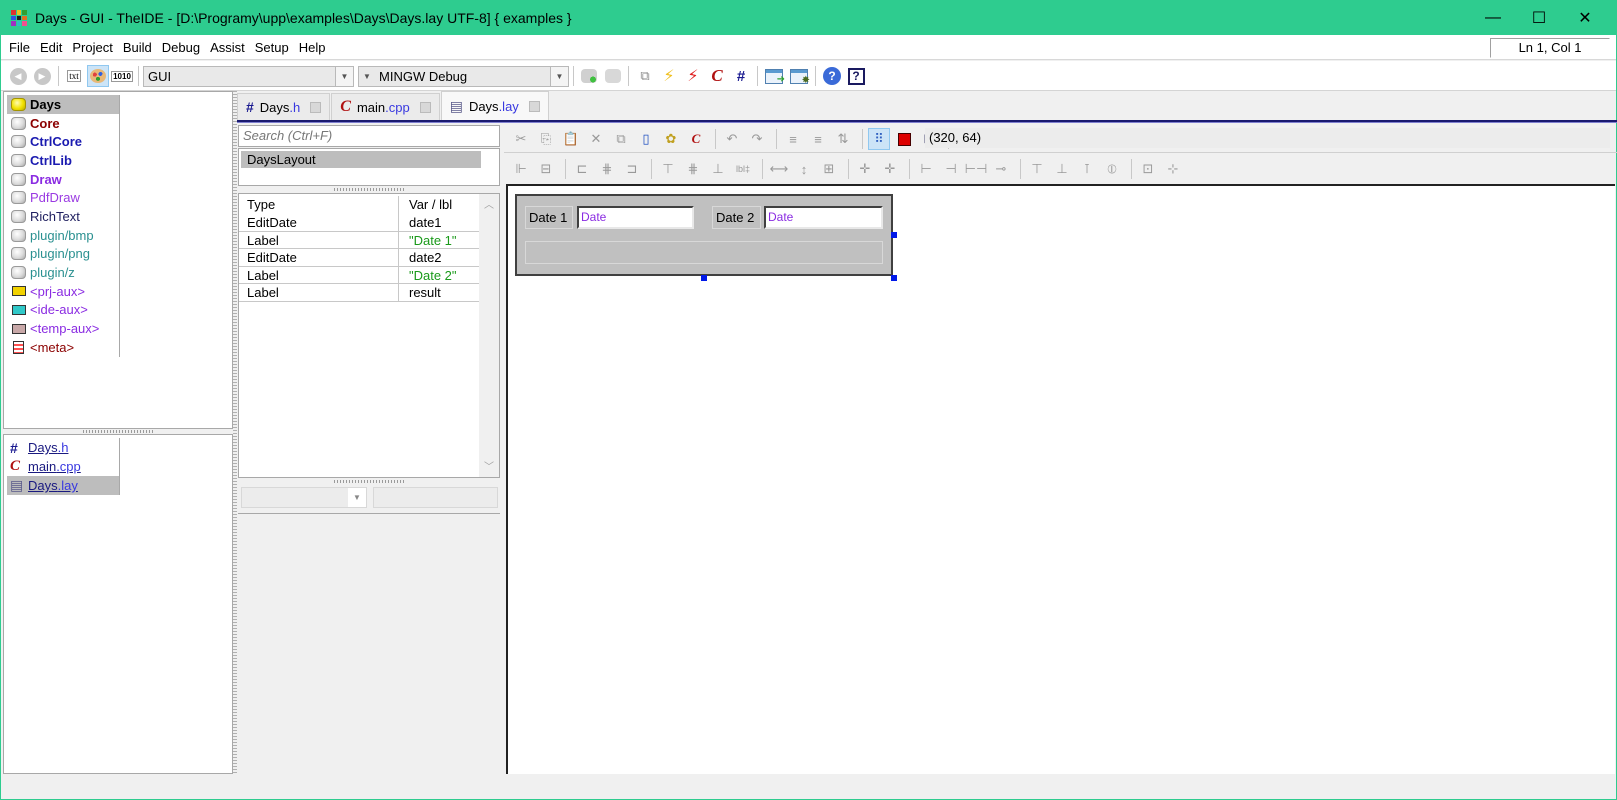 The height and width of the screenshot is (800, 1617). I want to click on compile-file-button: ⚡, so click(693, 76).